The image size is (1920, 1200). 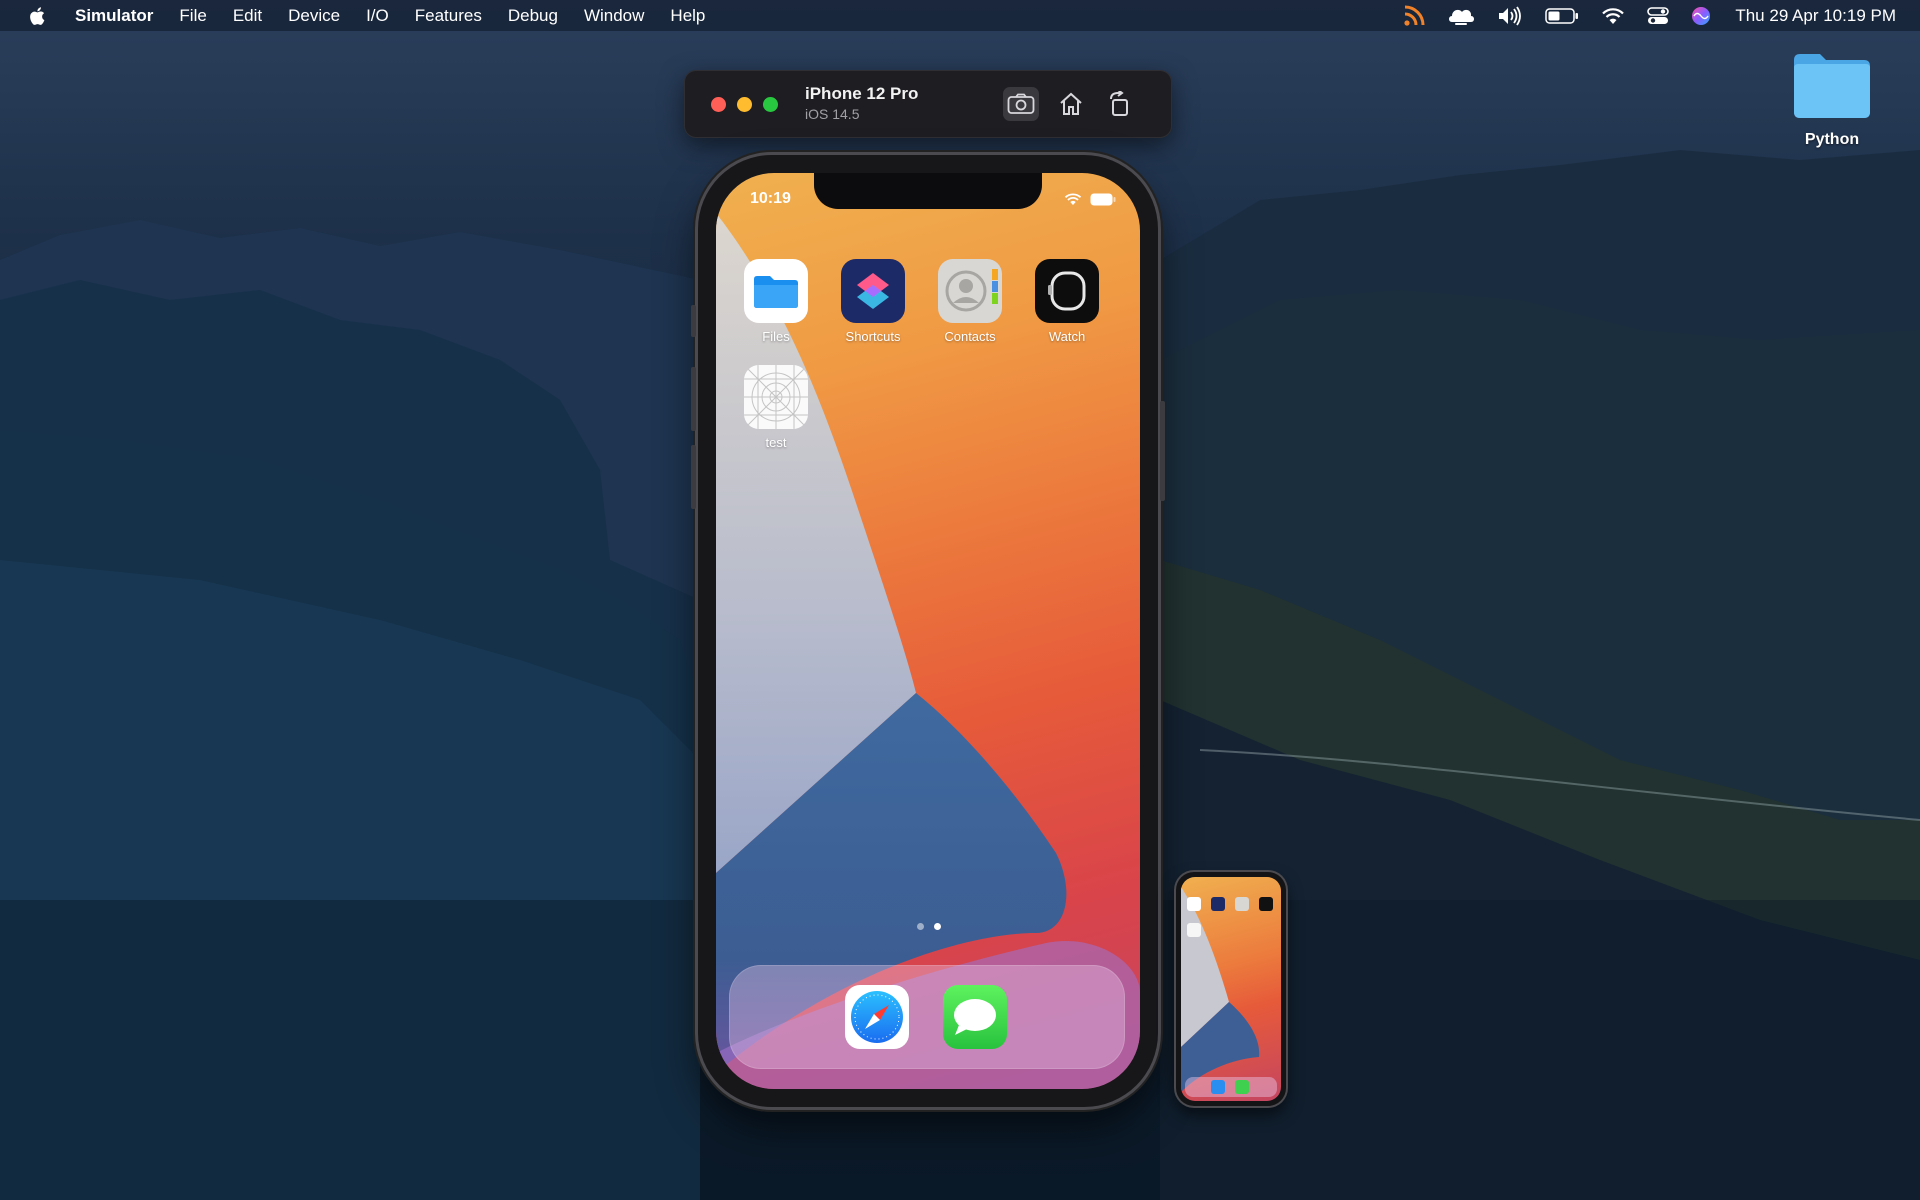 I want to click on siri-icon, so click(x=1701, y=16).